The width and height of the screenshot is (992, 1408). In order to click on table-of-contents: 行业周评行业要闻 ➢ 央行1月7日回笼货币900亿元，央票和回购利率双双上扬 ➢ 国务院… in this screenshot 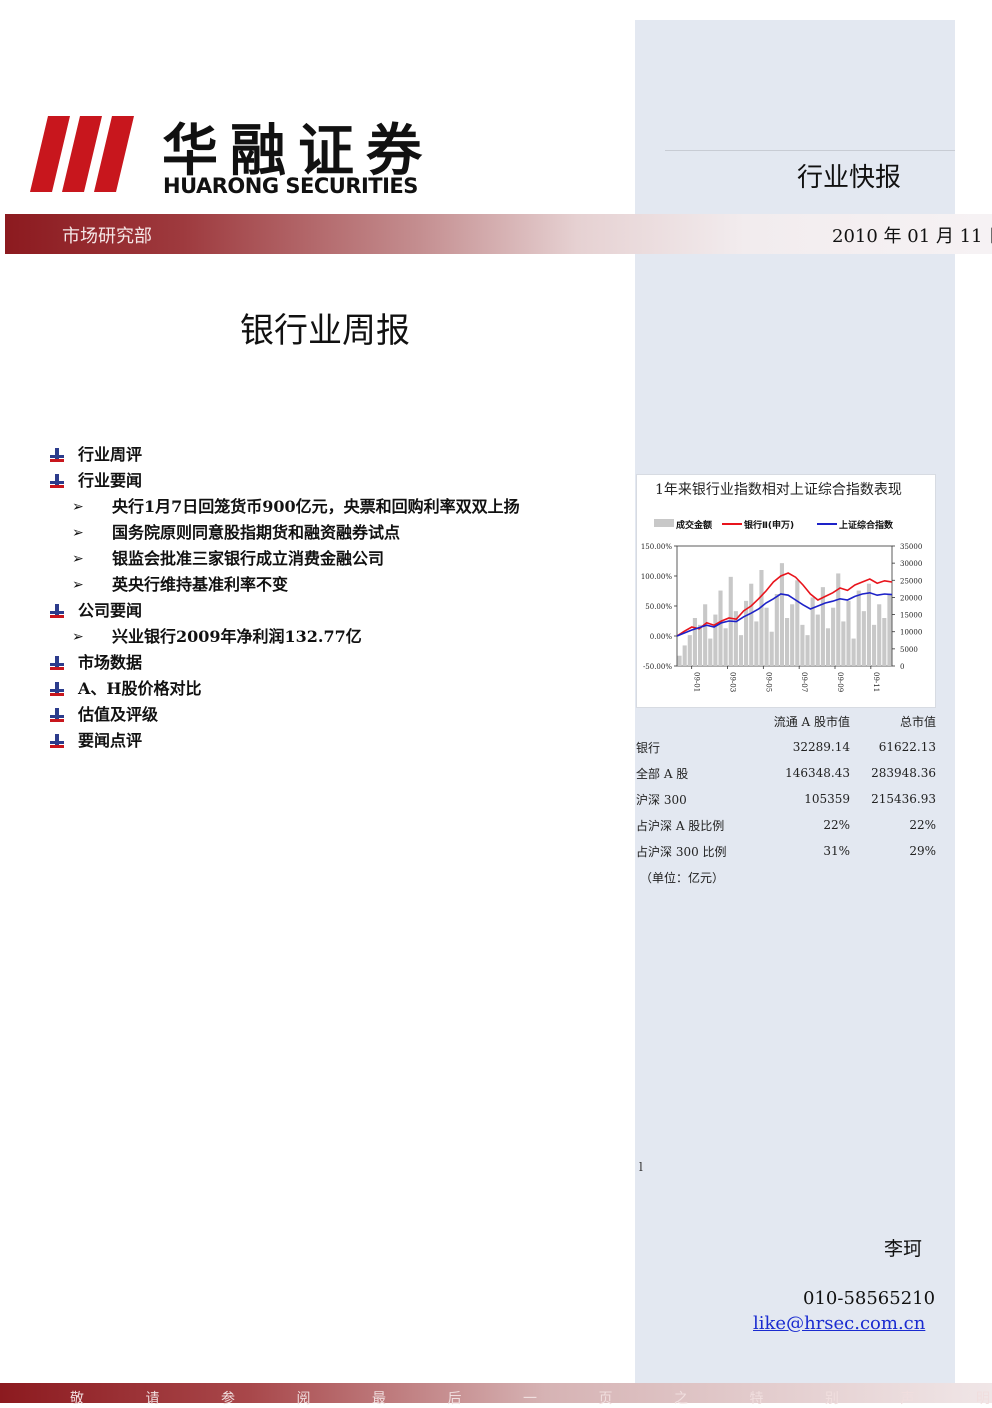, I will do `click(284, 598)`.